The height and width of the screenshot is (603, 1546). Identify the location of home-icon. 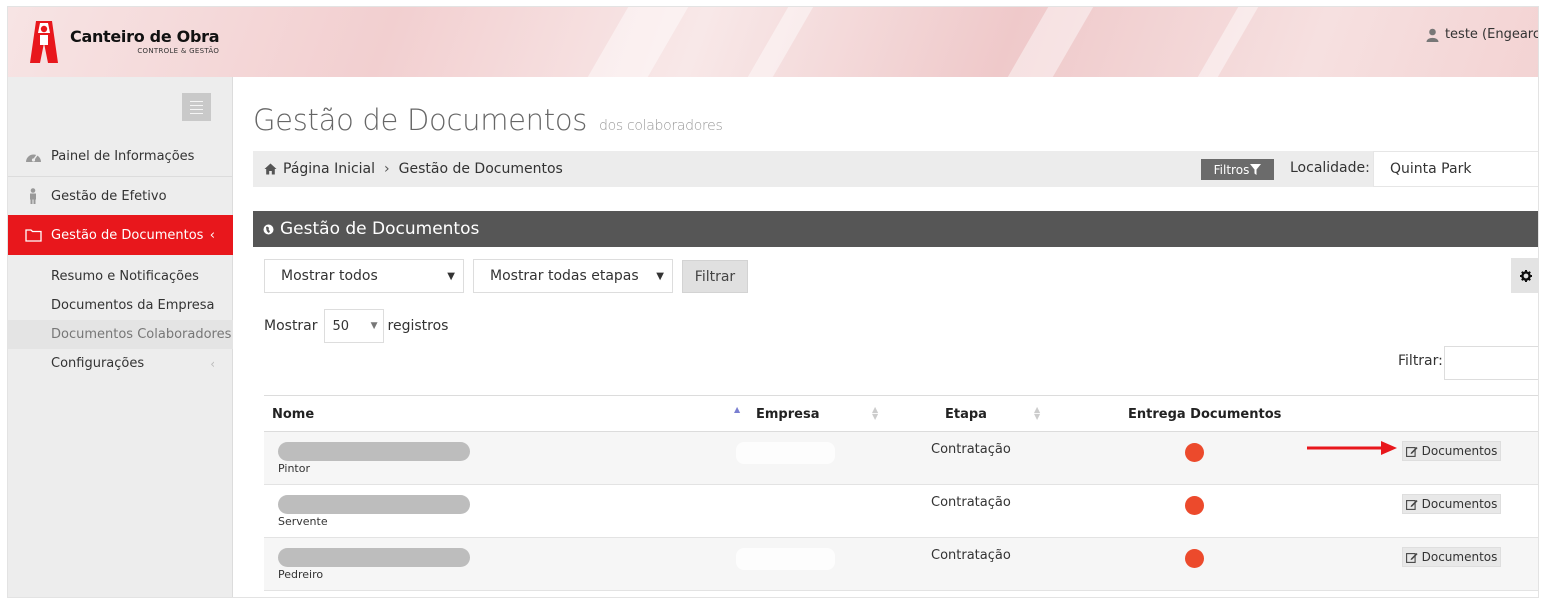
(270, 169).